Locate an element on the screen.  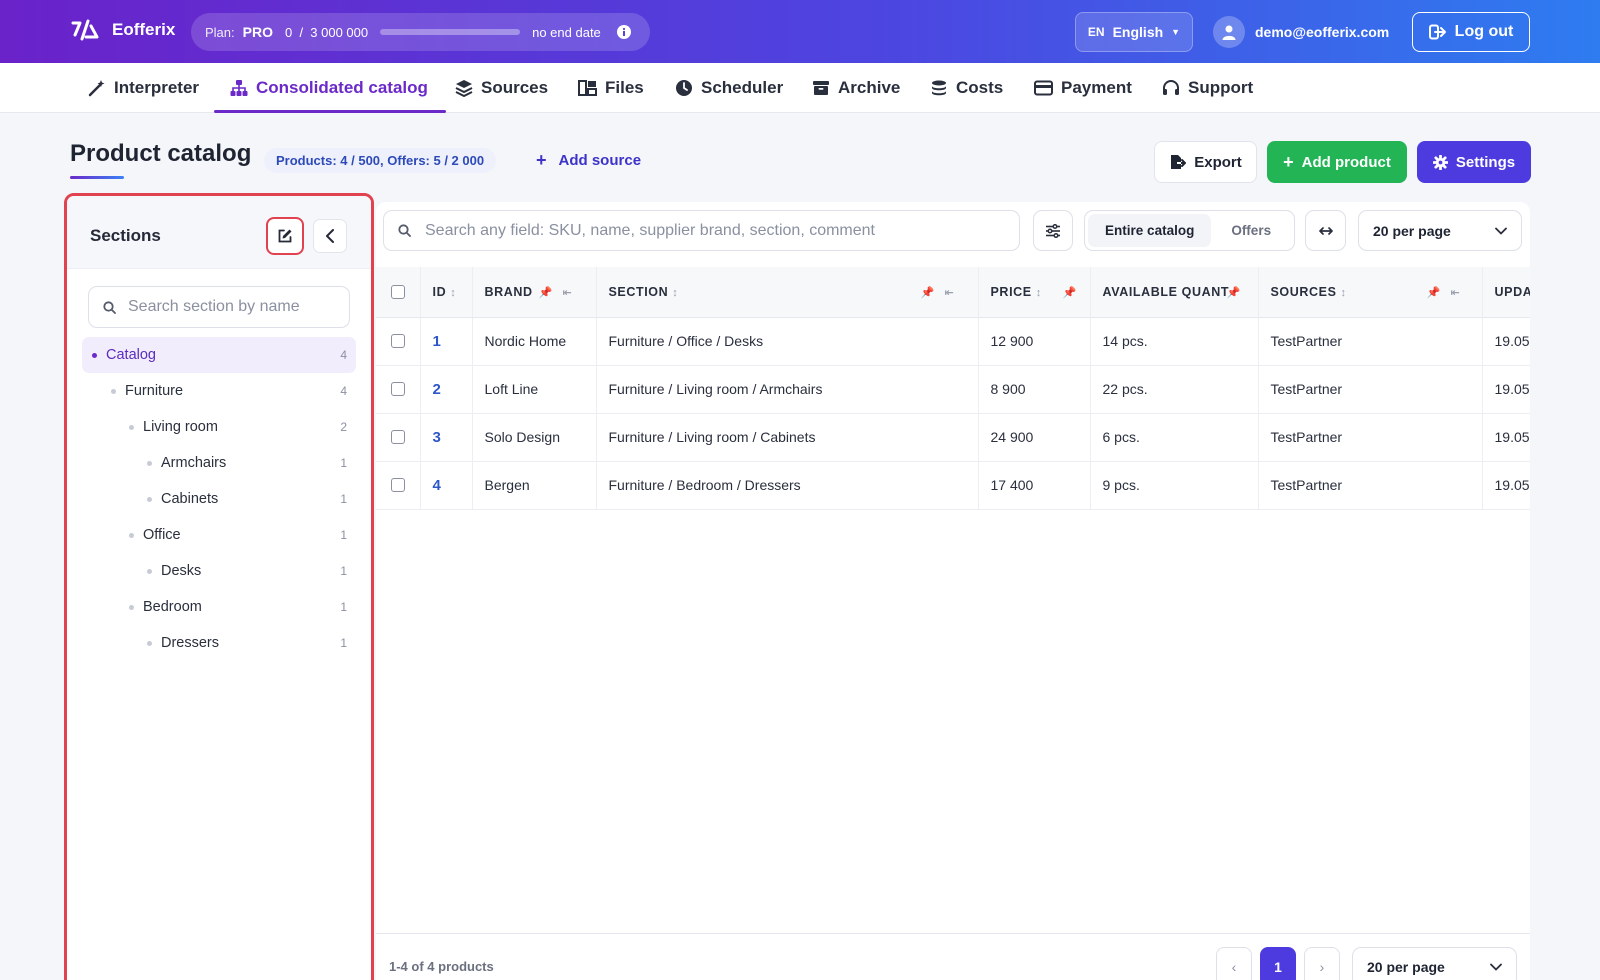
export-button: Export is located at coordinates (1205, 162).